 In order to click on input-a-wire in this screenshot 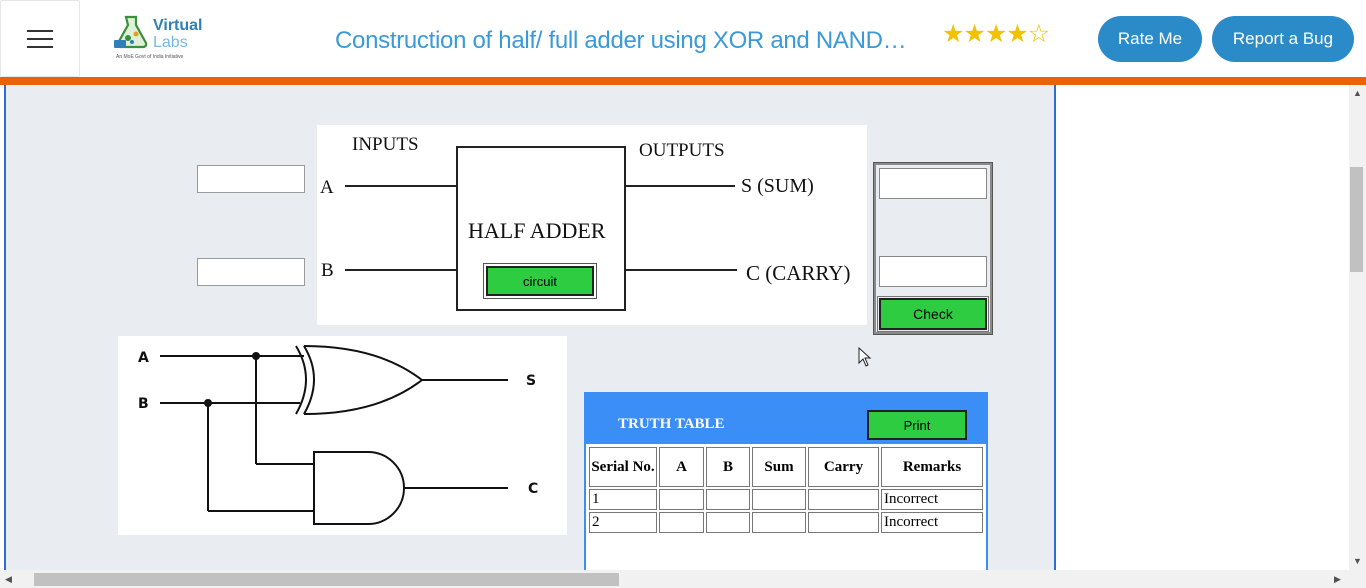, I will do `click(400, 186)`.